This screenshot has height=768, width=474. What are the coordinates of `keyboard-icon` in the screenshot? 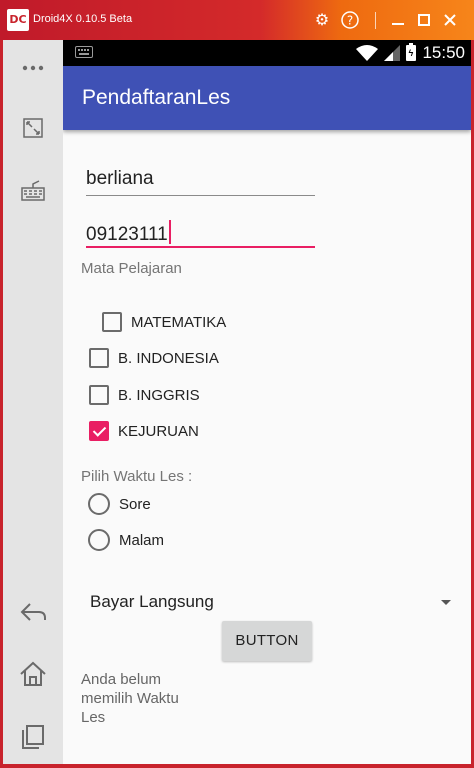 It's located at (84, 52).